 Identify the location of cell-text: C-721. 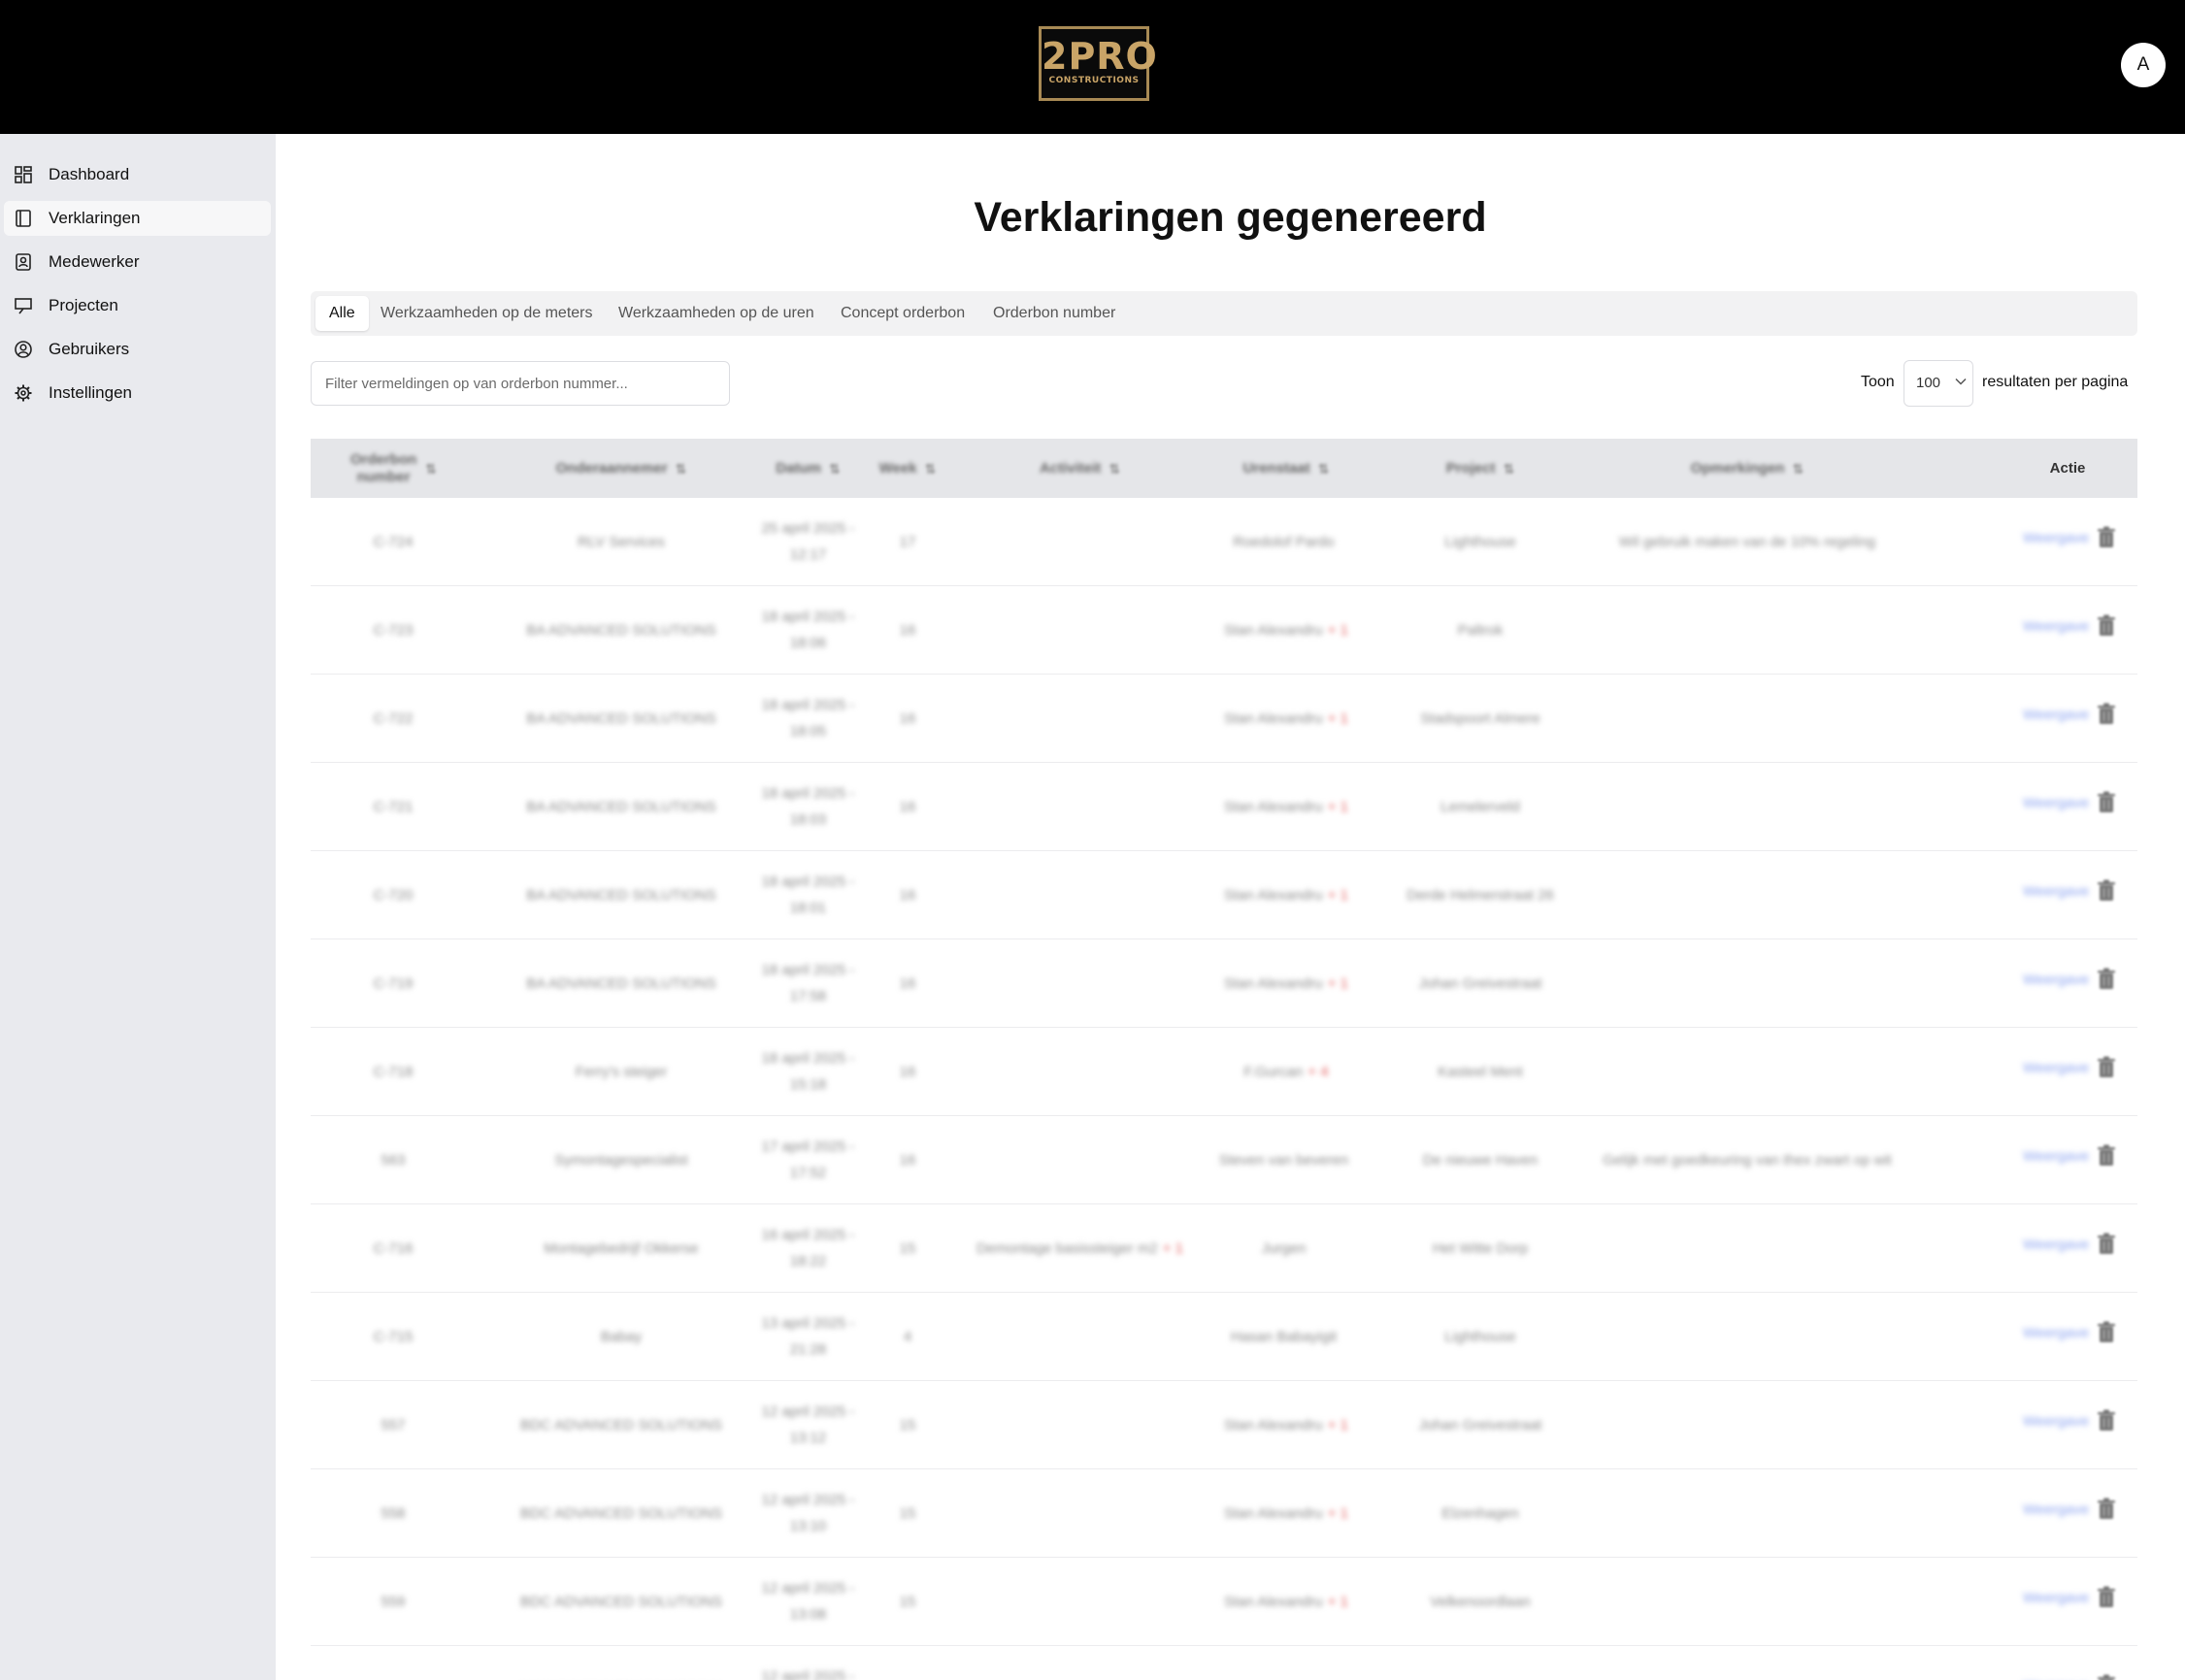
(393, 806).